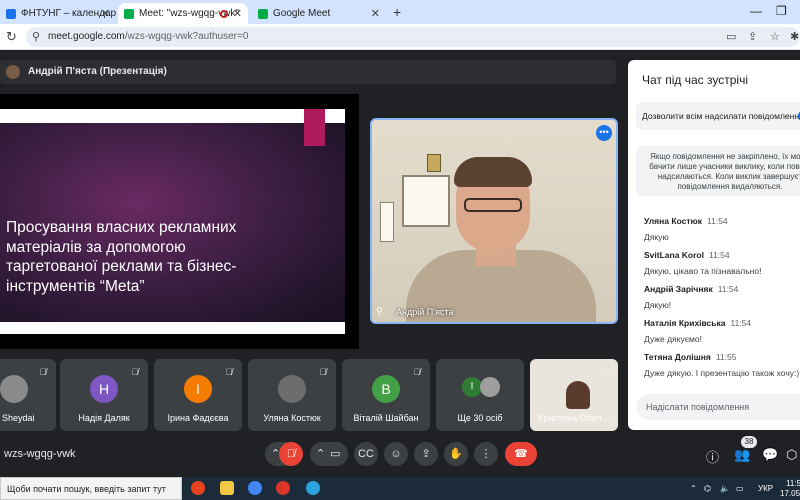 Image resolution: width=800 pixels, height=500 pixels. I want to click on telegram-icon, so click(313, 488).